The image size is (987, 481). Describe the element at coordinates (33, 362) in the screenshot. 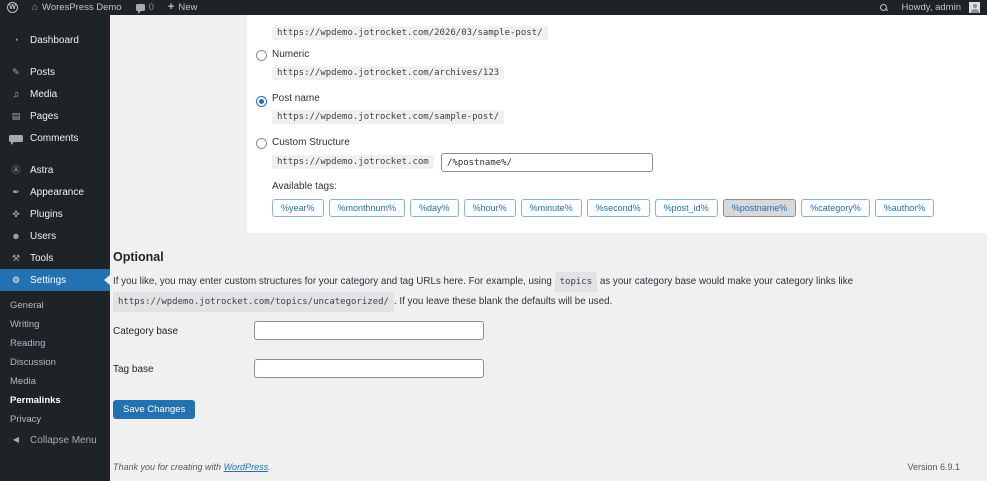

I see `submenu-item-label: Discussion` at that location.